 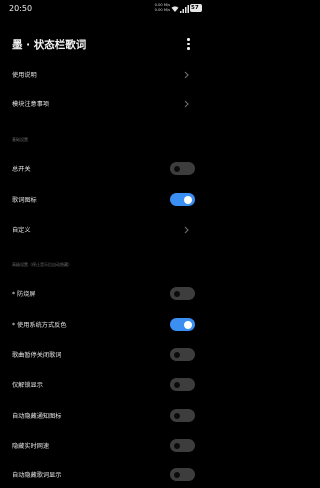 What do you see at coordinates (37, 416) in the screenshot?
I see `row-label: 自动隐藏通知图标` at bounding box center [37, 416].